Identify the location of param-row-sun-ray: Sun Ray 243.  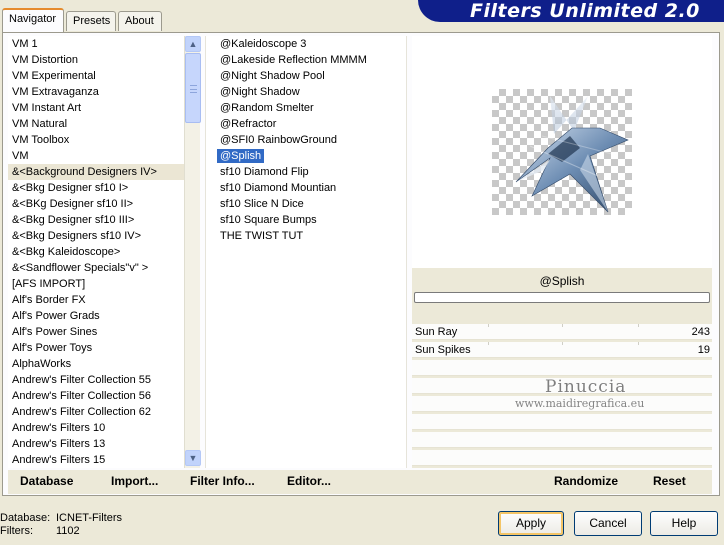
(562, 332).